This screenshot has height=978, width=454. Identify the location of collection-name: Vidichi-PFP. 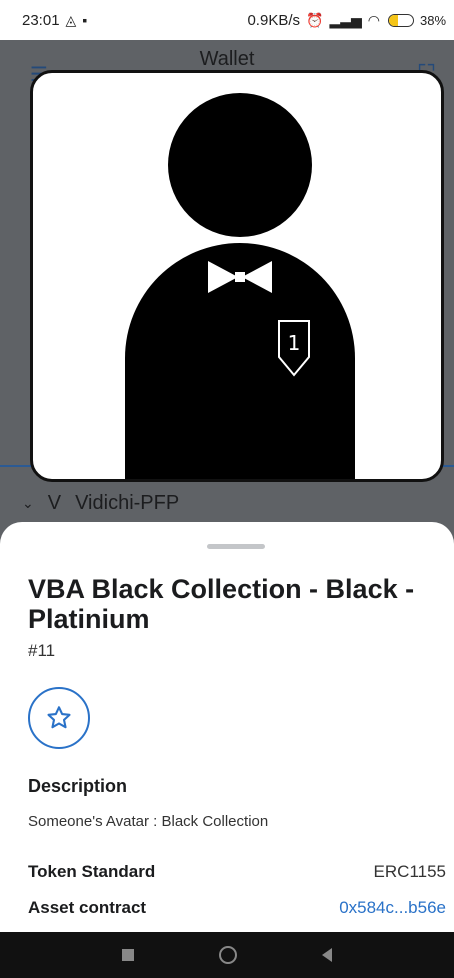
(127, 503).